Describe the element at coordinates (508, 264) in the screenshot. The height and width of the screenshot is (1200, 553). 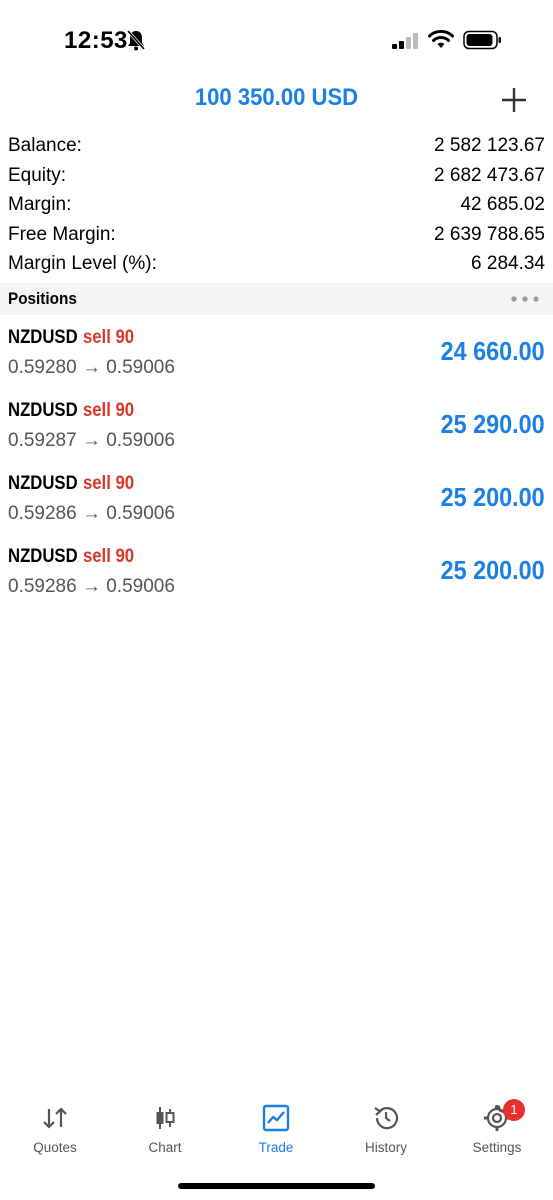
I see `summary-value: 6 284.34` at that location.